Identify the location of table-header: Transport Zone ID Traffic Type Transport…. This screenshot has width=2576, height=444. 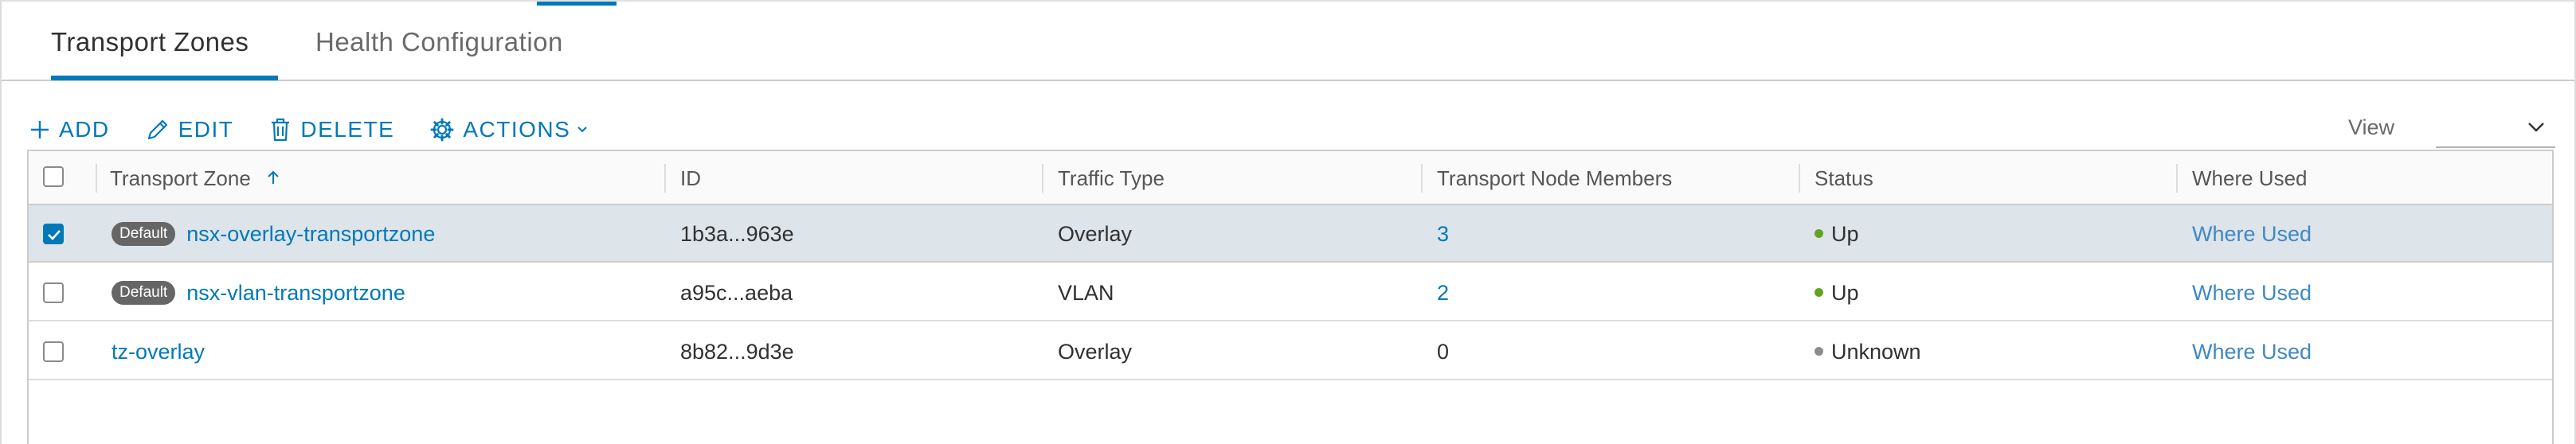
(1290, 178).